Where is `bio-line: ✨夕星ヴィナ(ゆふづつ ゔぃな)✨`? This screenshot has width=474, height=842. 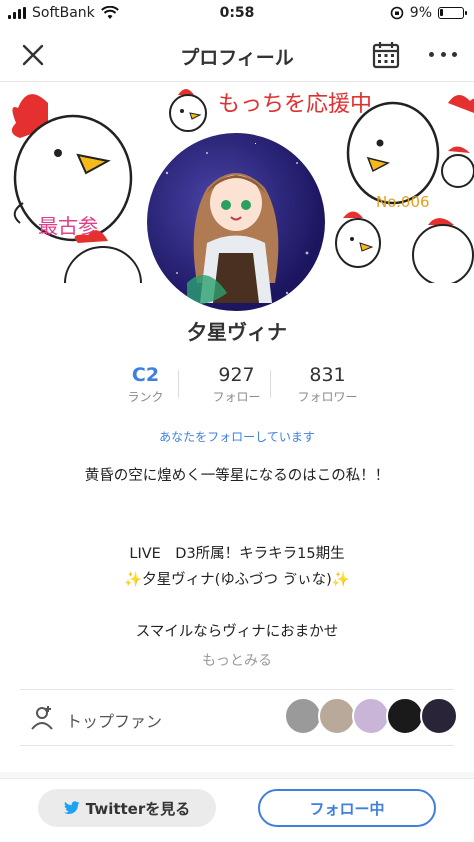
bio-line: ✨夕星ヴィナ(ゆふづつ ゔぃな)✨ is located at coordinates (237, 580).